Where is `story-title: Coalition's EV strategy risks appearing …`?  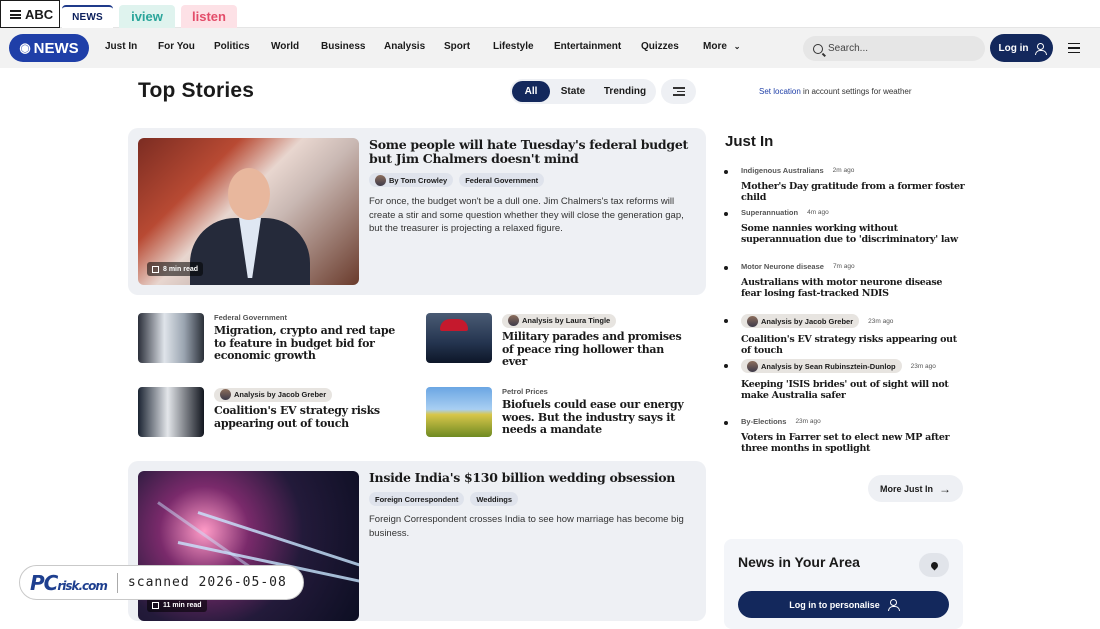
story-title: Coalition's EV strategy risks appearing … is located at coordinates (309, 417).